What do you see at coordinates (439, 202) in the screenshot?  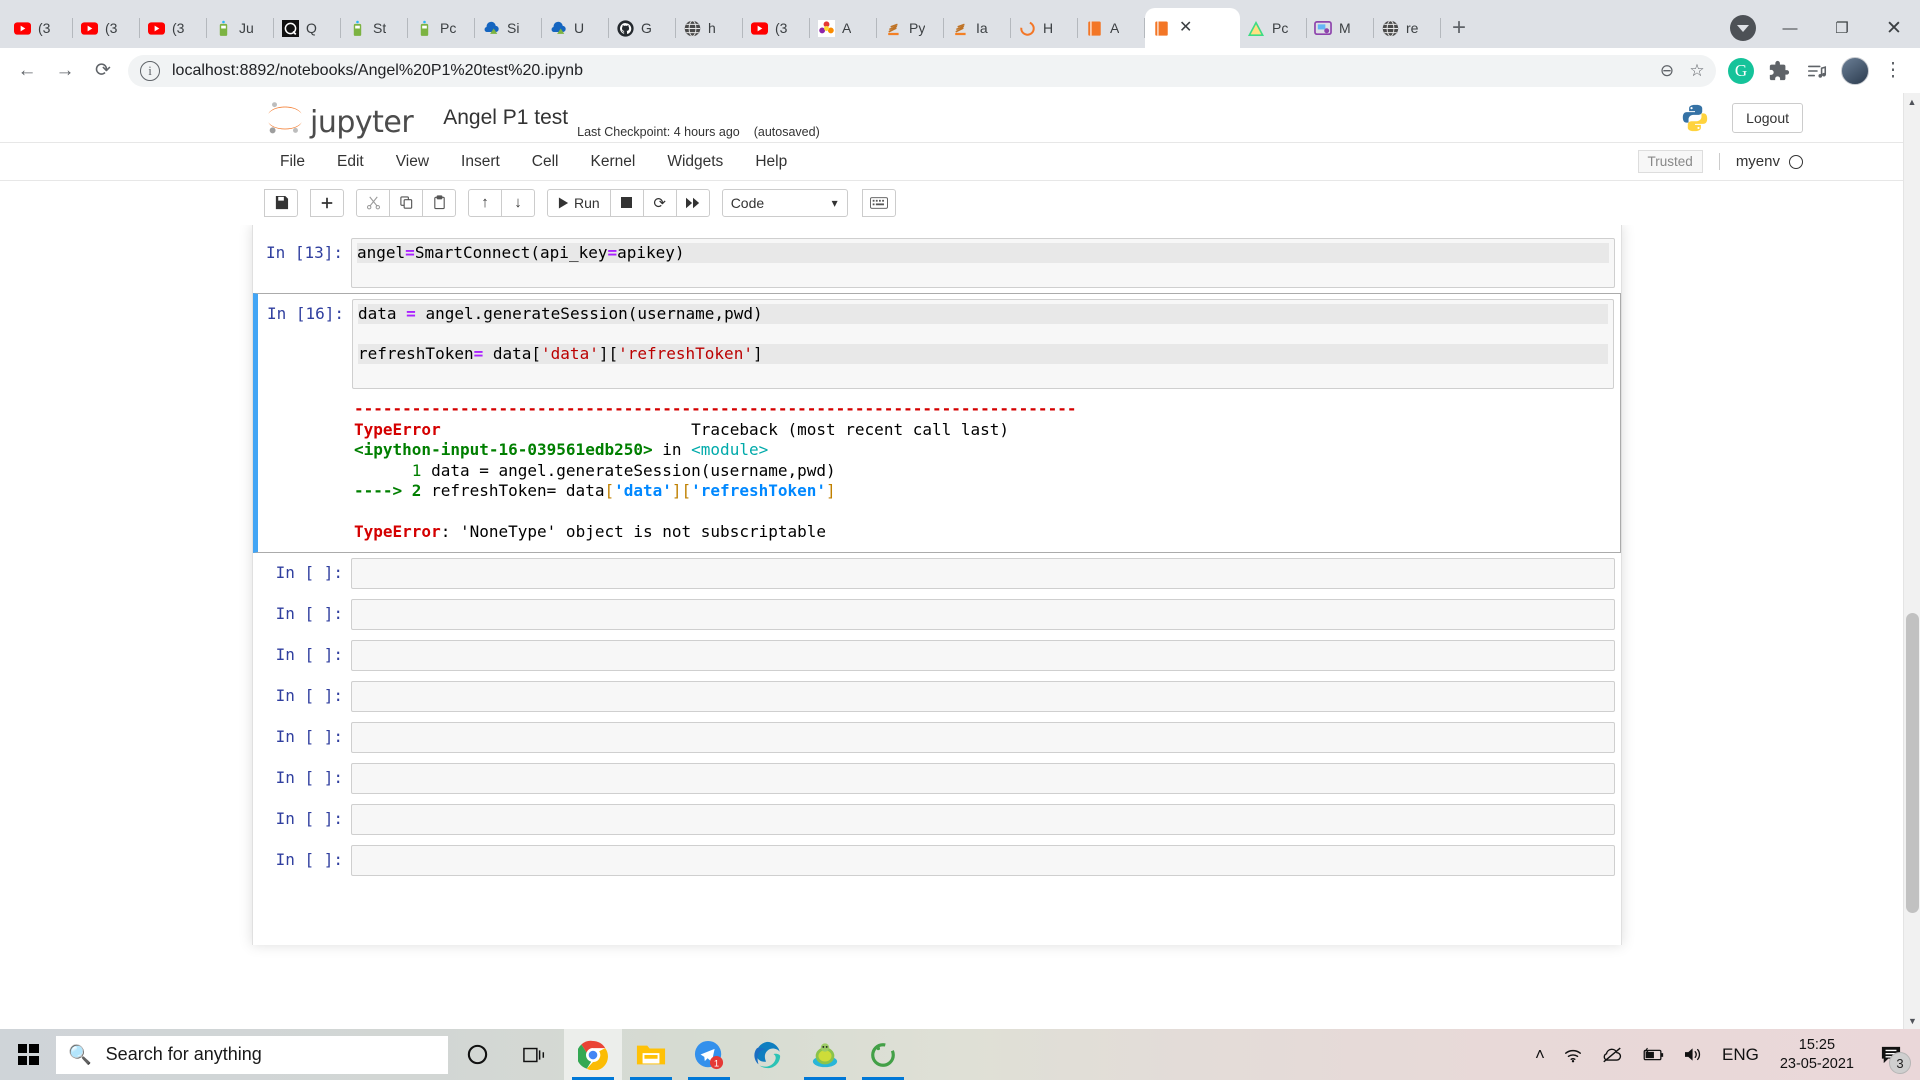 I see `paste-button` at bounding box center [439, 202].